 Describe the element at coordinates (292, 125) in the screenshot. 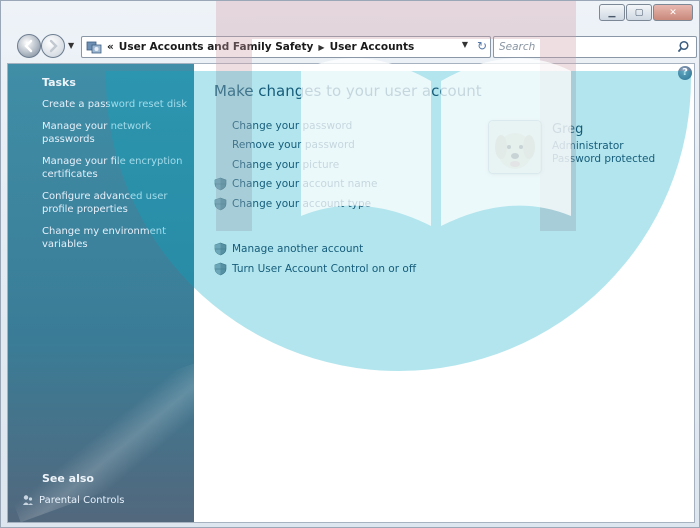

I see `action-label: Change your password` at that location.